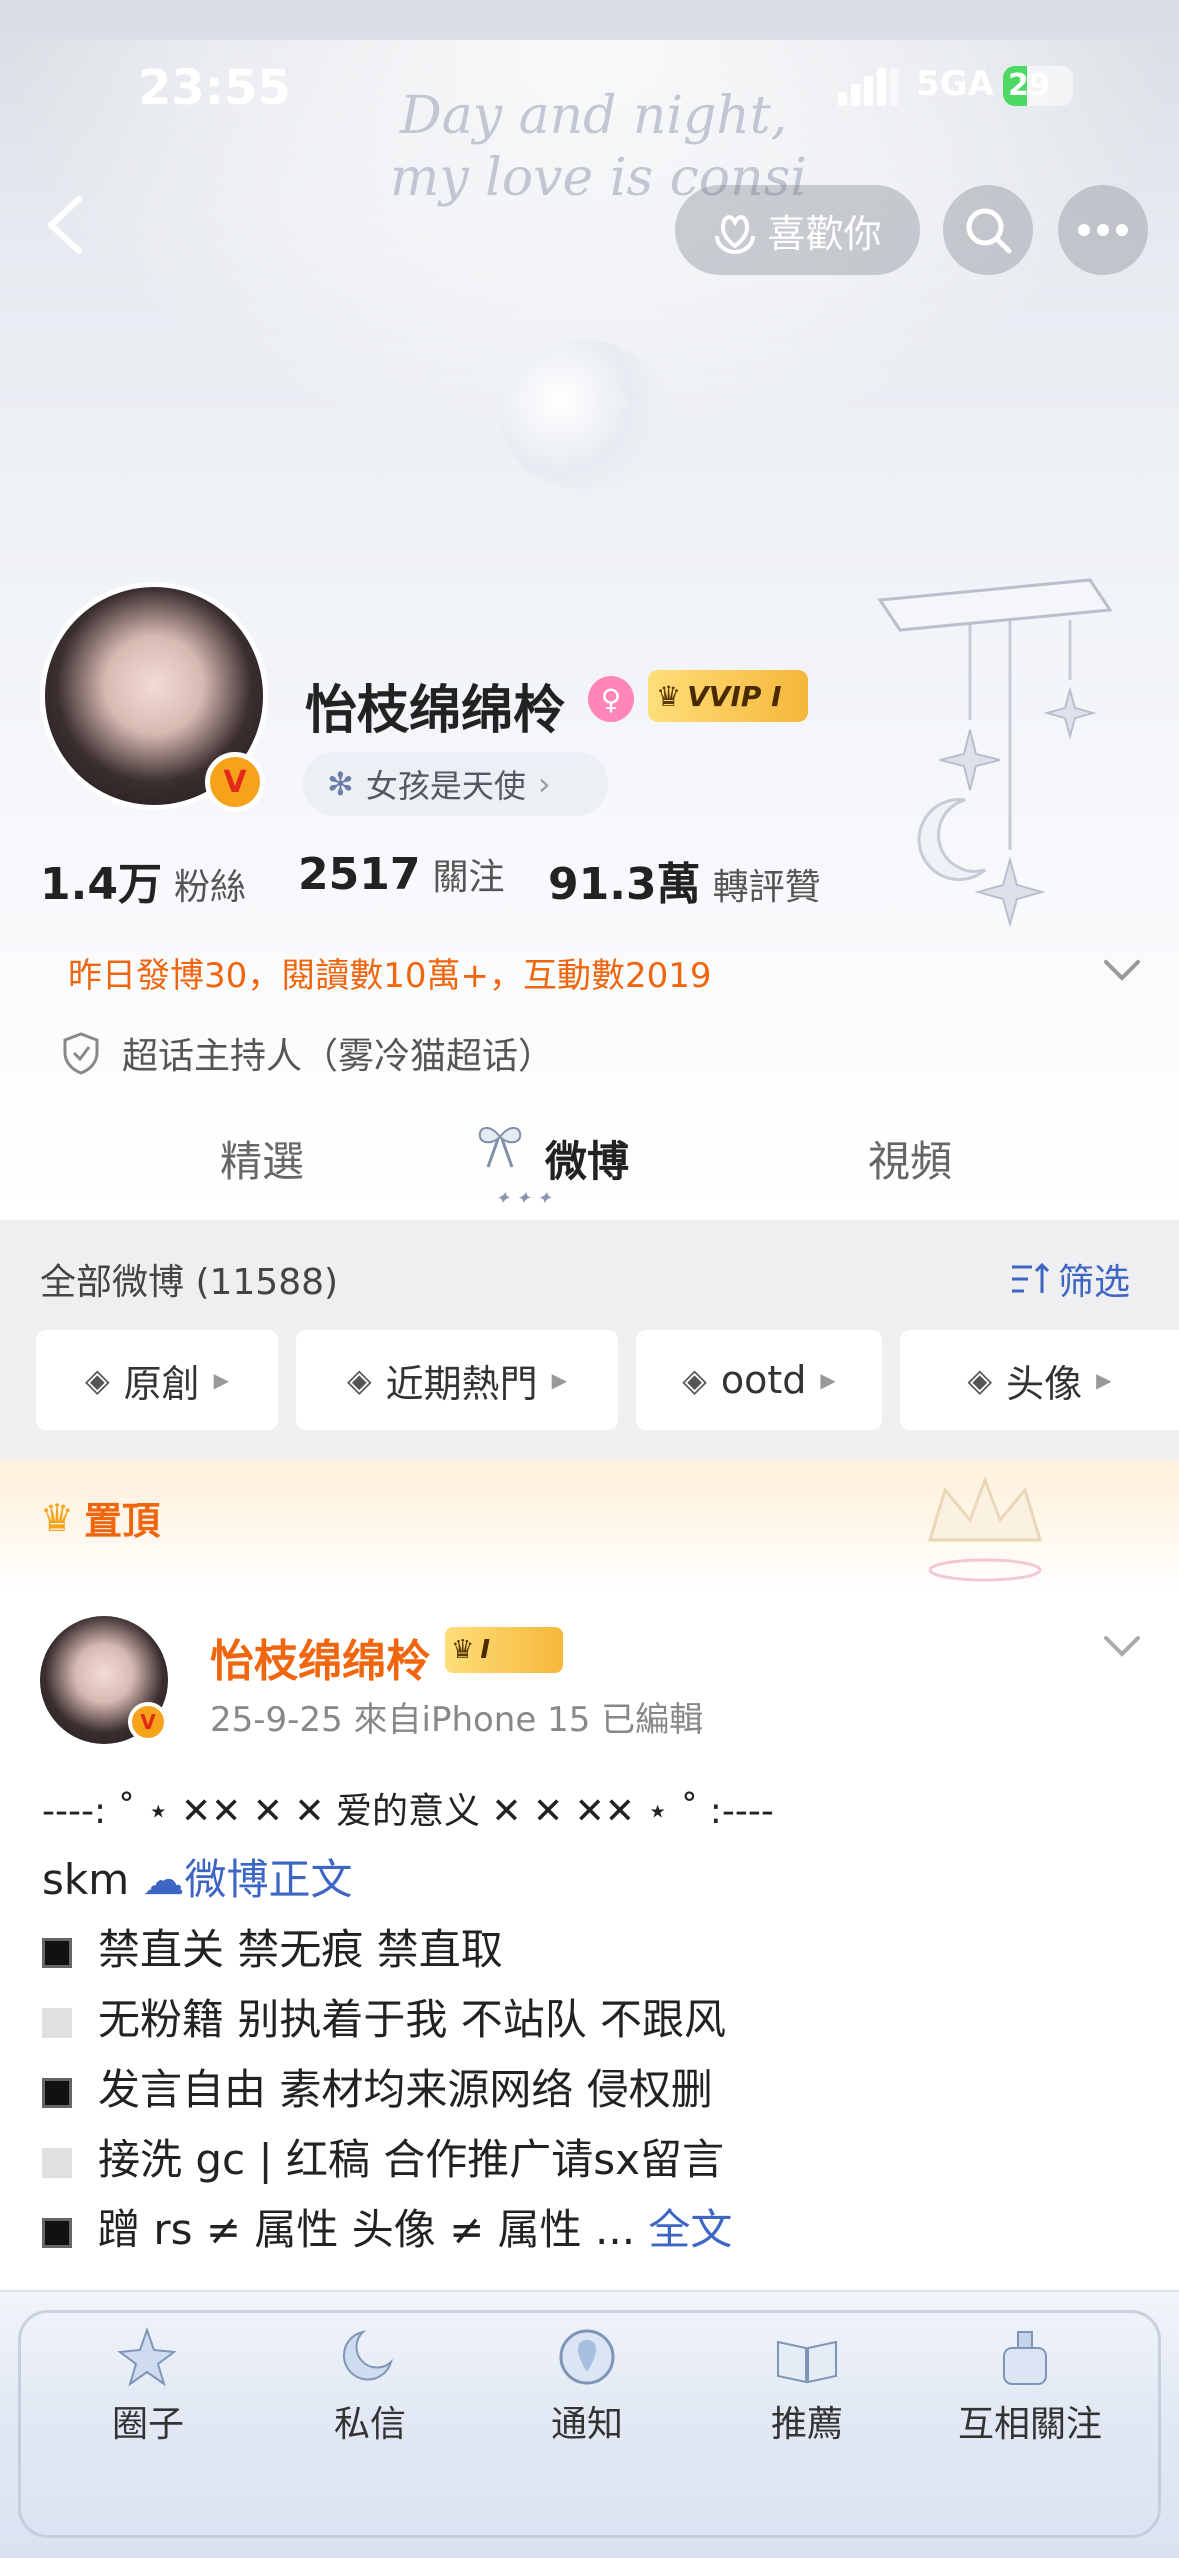 This screenshot has height=2558, width=1179. I want to click on stat-label: 粉絲, so click(209, 887).